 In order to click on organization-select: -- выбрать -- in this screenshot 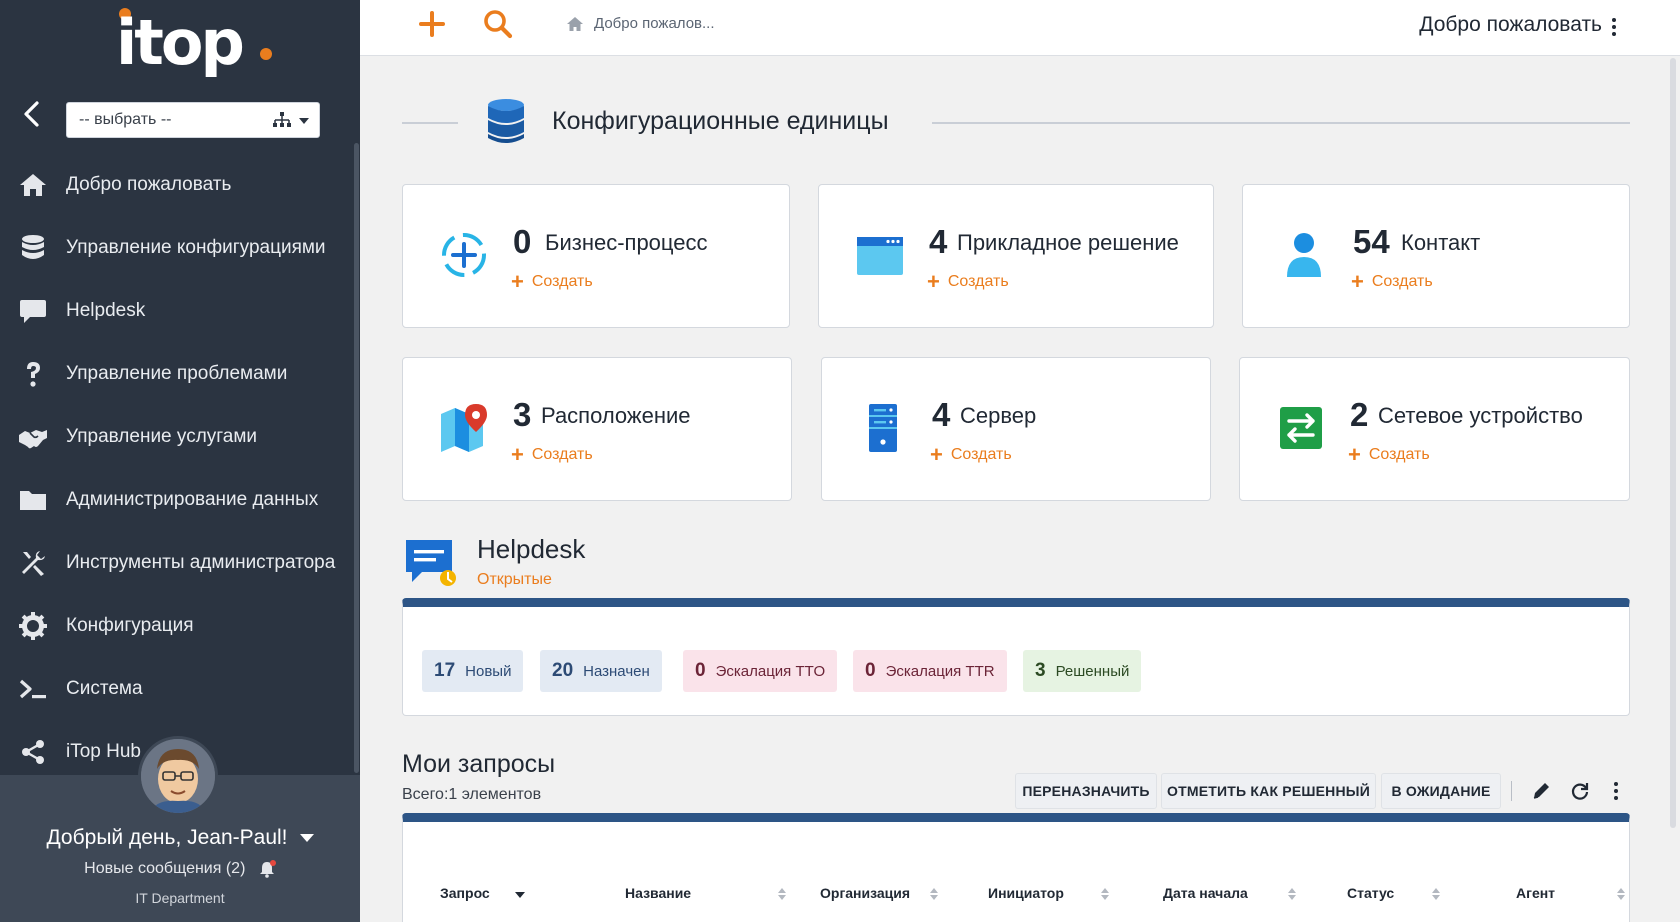, I will do `click(193, 120)`.